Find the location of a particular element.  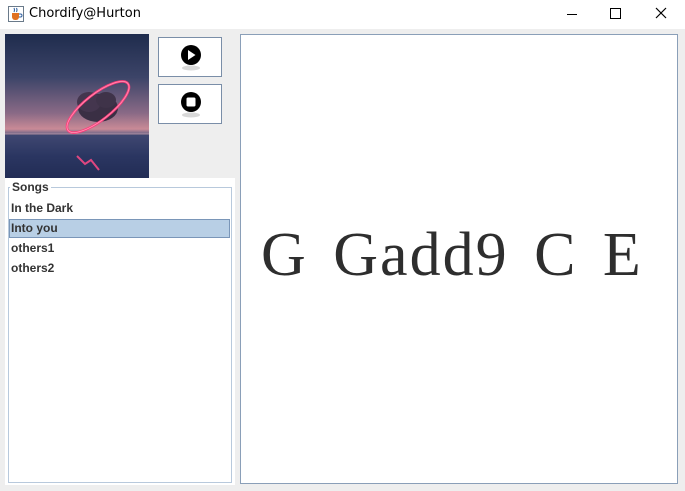

song-item-into-you: Into you is located at coordinates (119, 228).